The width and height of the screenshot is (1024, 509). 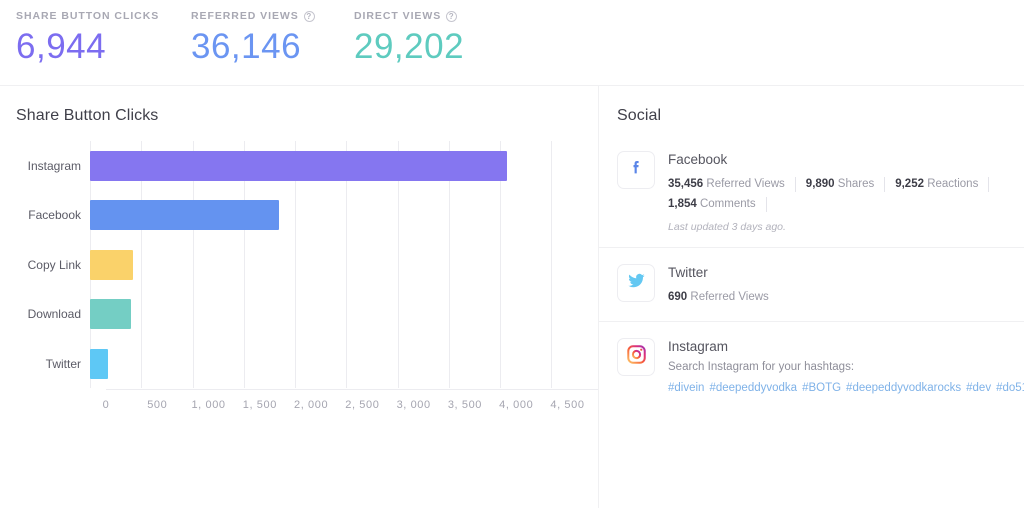 I want to click on chart-row: Facebook, so click(x=307, y=216).